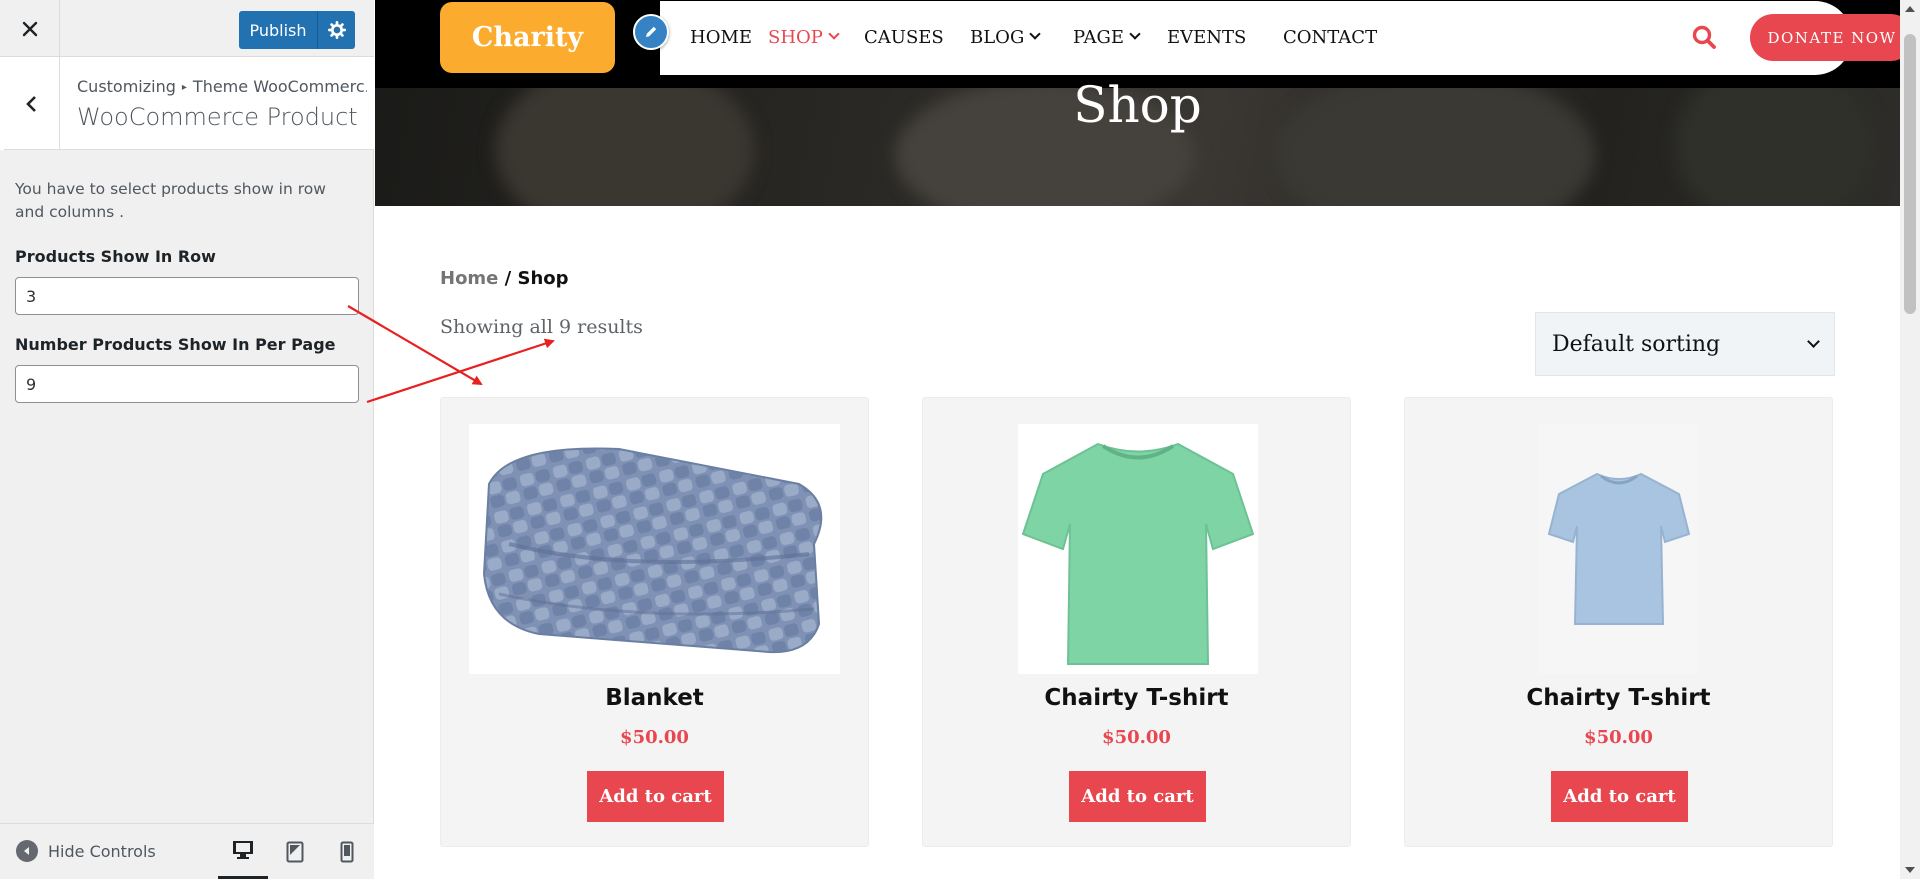 The height and width of the screenshot is (879, 1920). What do you see at coordinates (469, 278) in the screenshot?
I see `breadcrumb-home-link: Home` at bounding box center [469, 278].